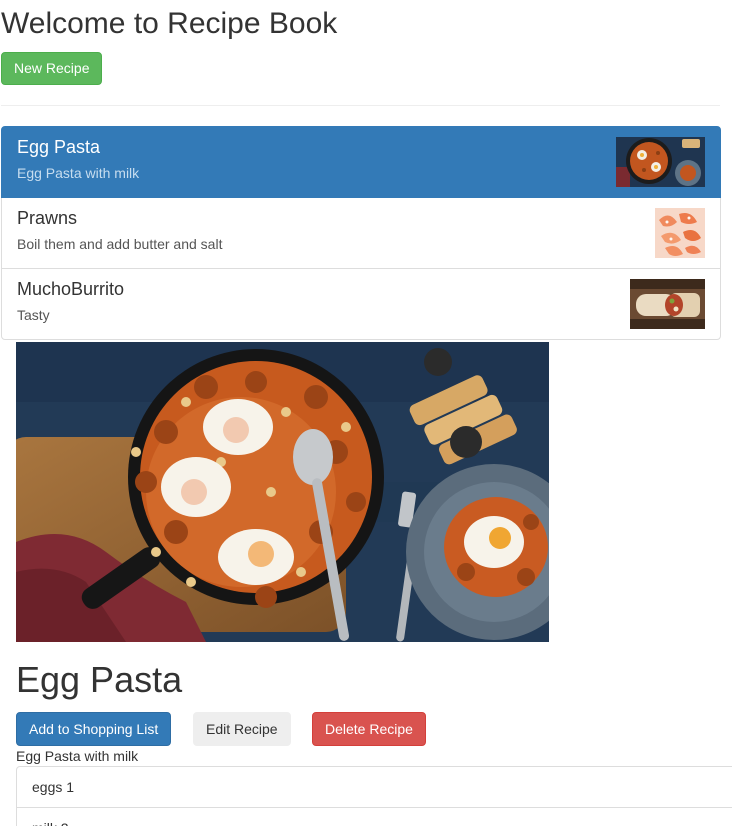  I want to click on edit-recipe-button: Edit Recipe, so click(242, 729).